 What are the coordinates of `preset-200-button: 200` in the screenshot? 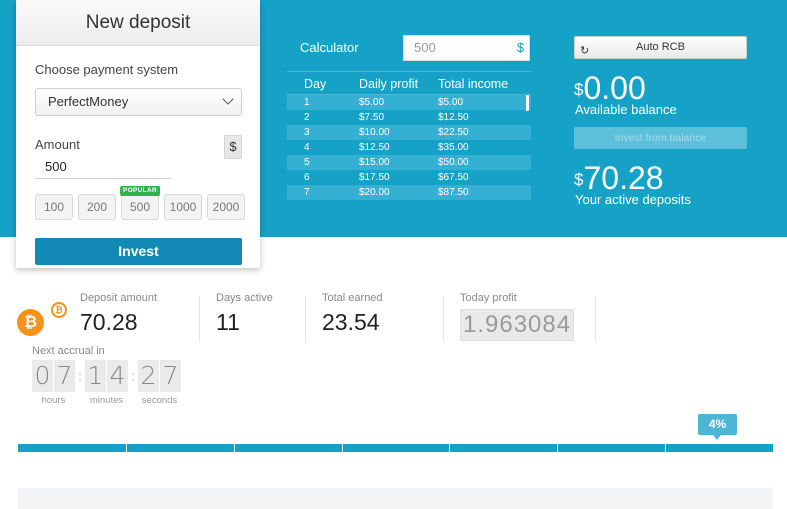 It's located at (97, 207).